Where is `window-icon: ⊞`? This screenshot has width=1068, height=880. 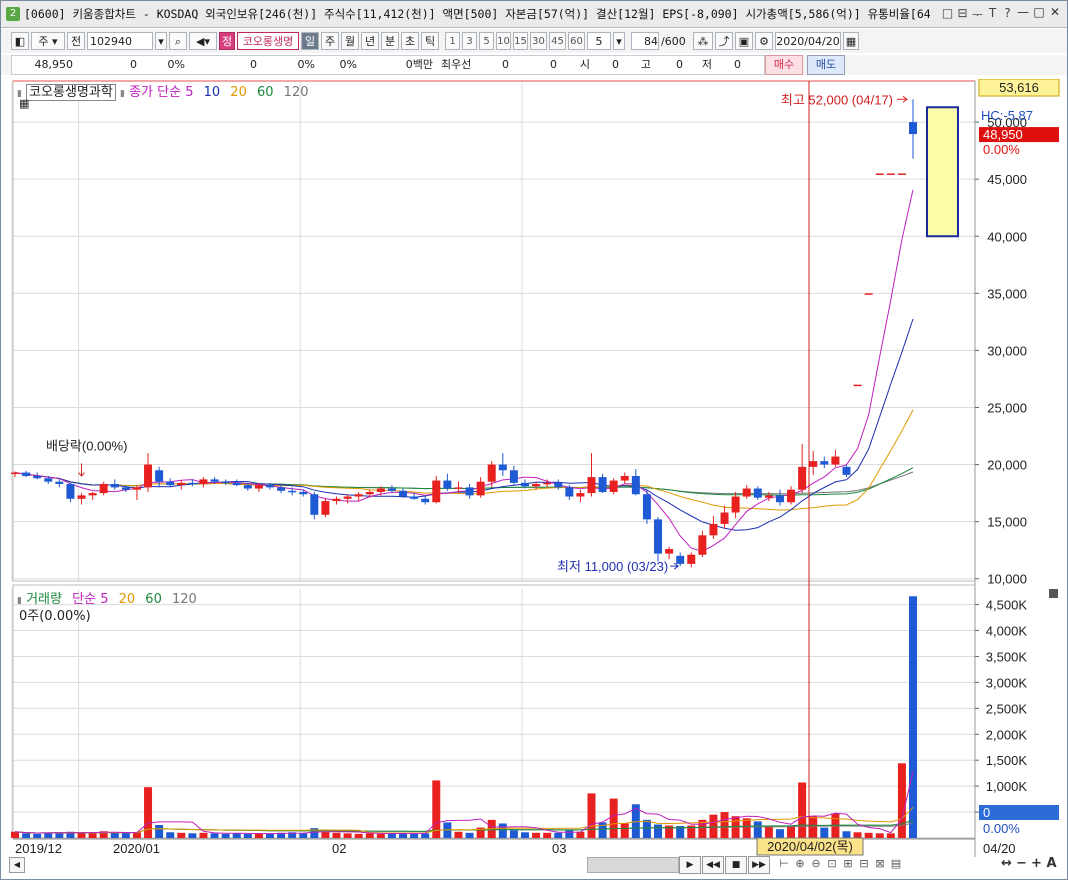
window-icon: ⊞ is located at coordinates (848, 864).